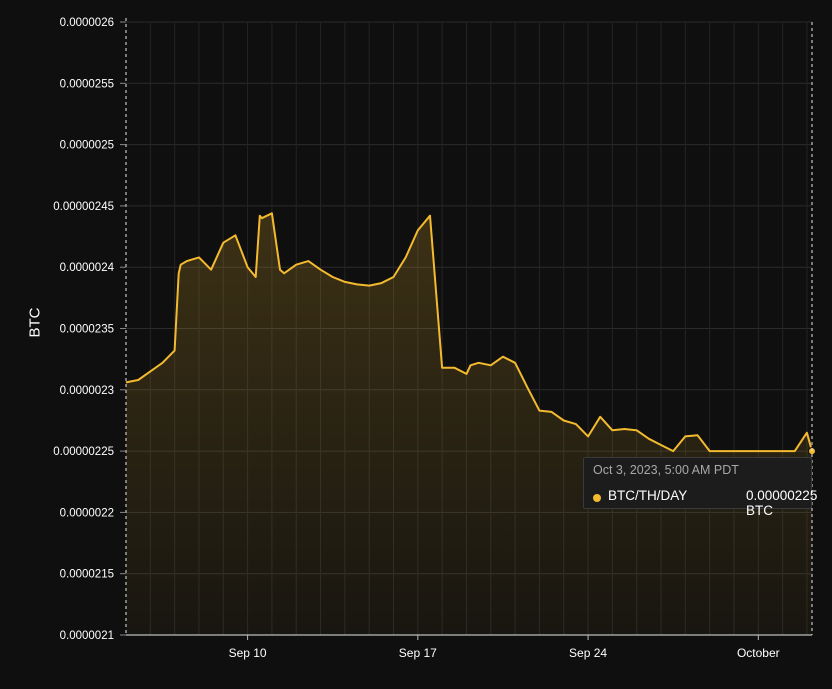 This screenshot has height=689, width=832. What do you see at coordinates (87, 23) in the screenshot?
I see `y-tick-label: 0.0000026` at bounding box center [87, 23].